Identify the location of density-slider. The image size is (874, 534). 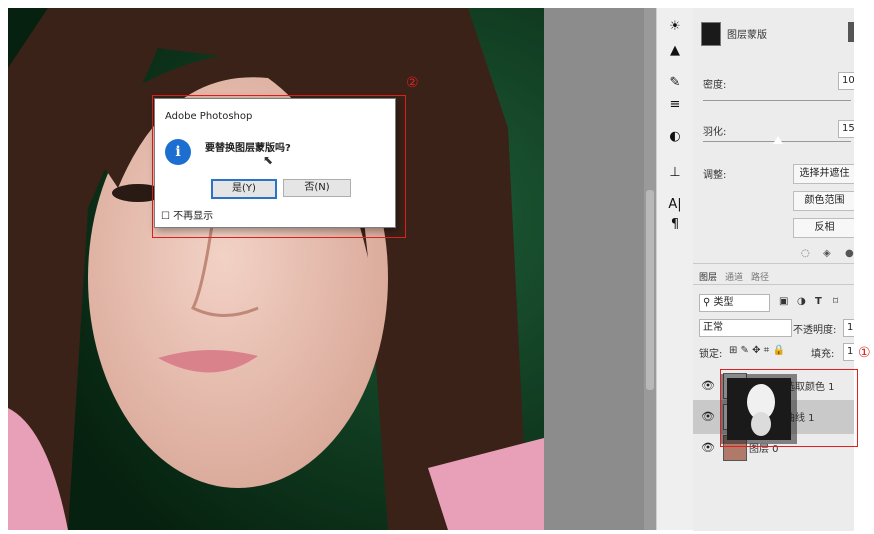
(777, 100).